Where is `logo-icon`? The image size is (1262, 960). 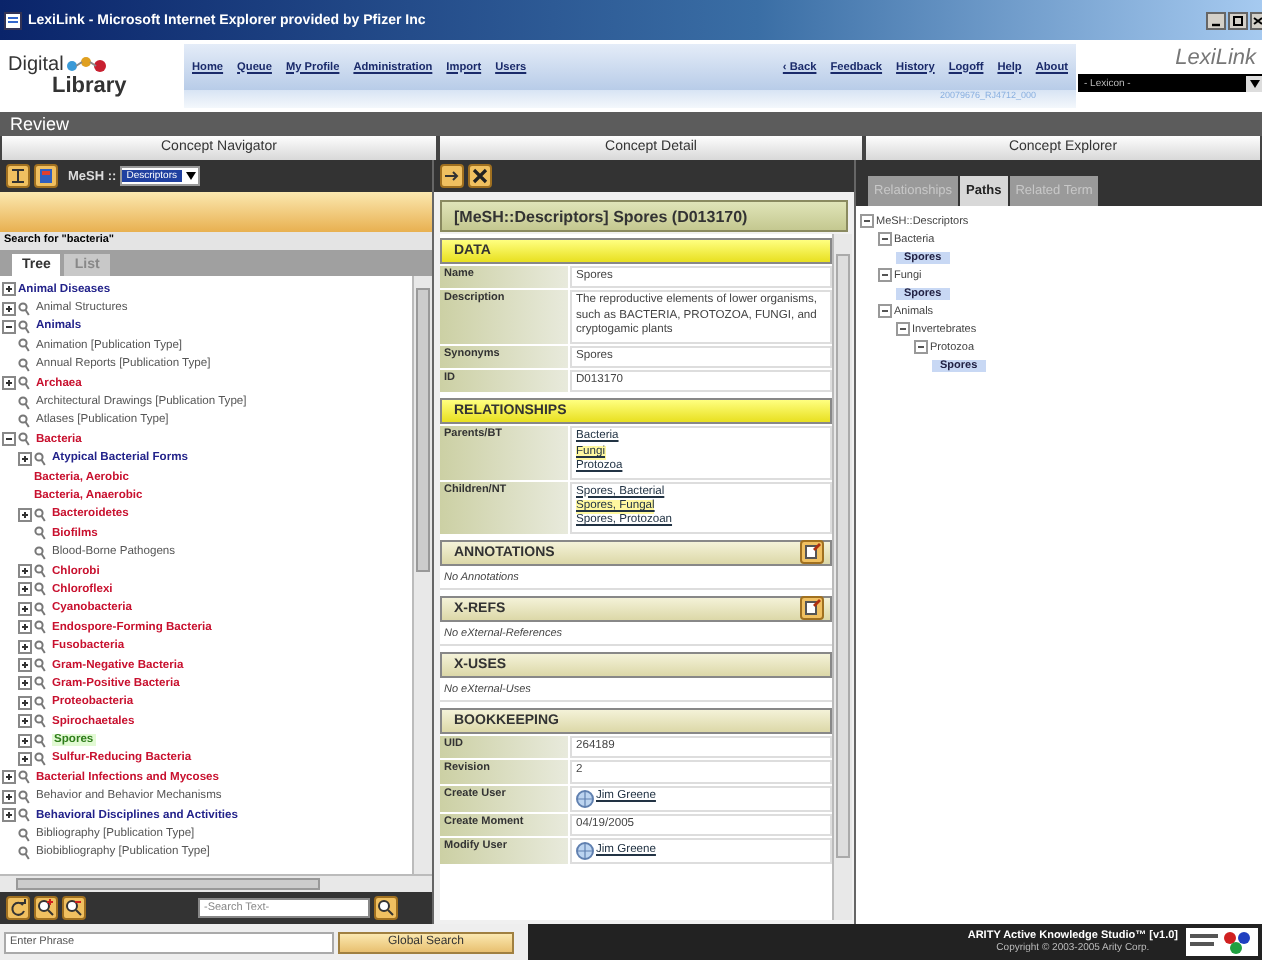
logo-icon is located at coordinates (1222, 942).